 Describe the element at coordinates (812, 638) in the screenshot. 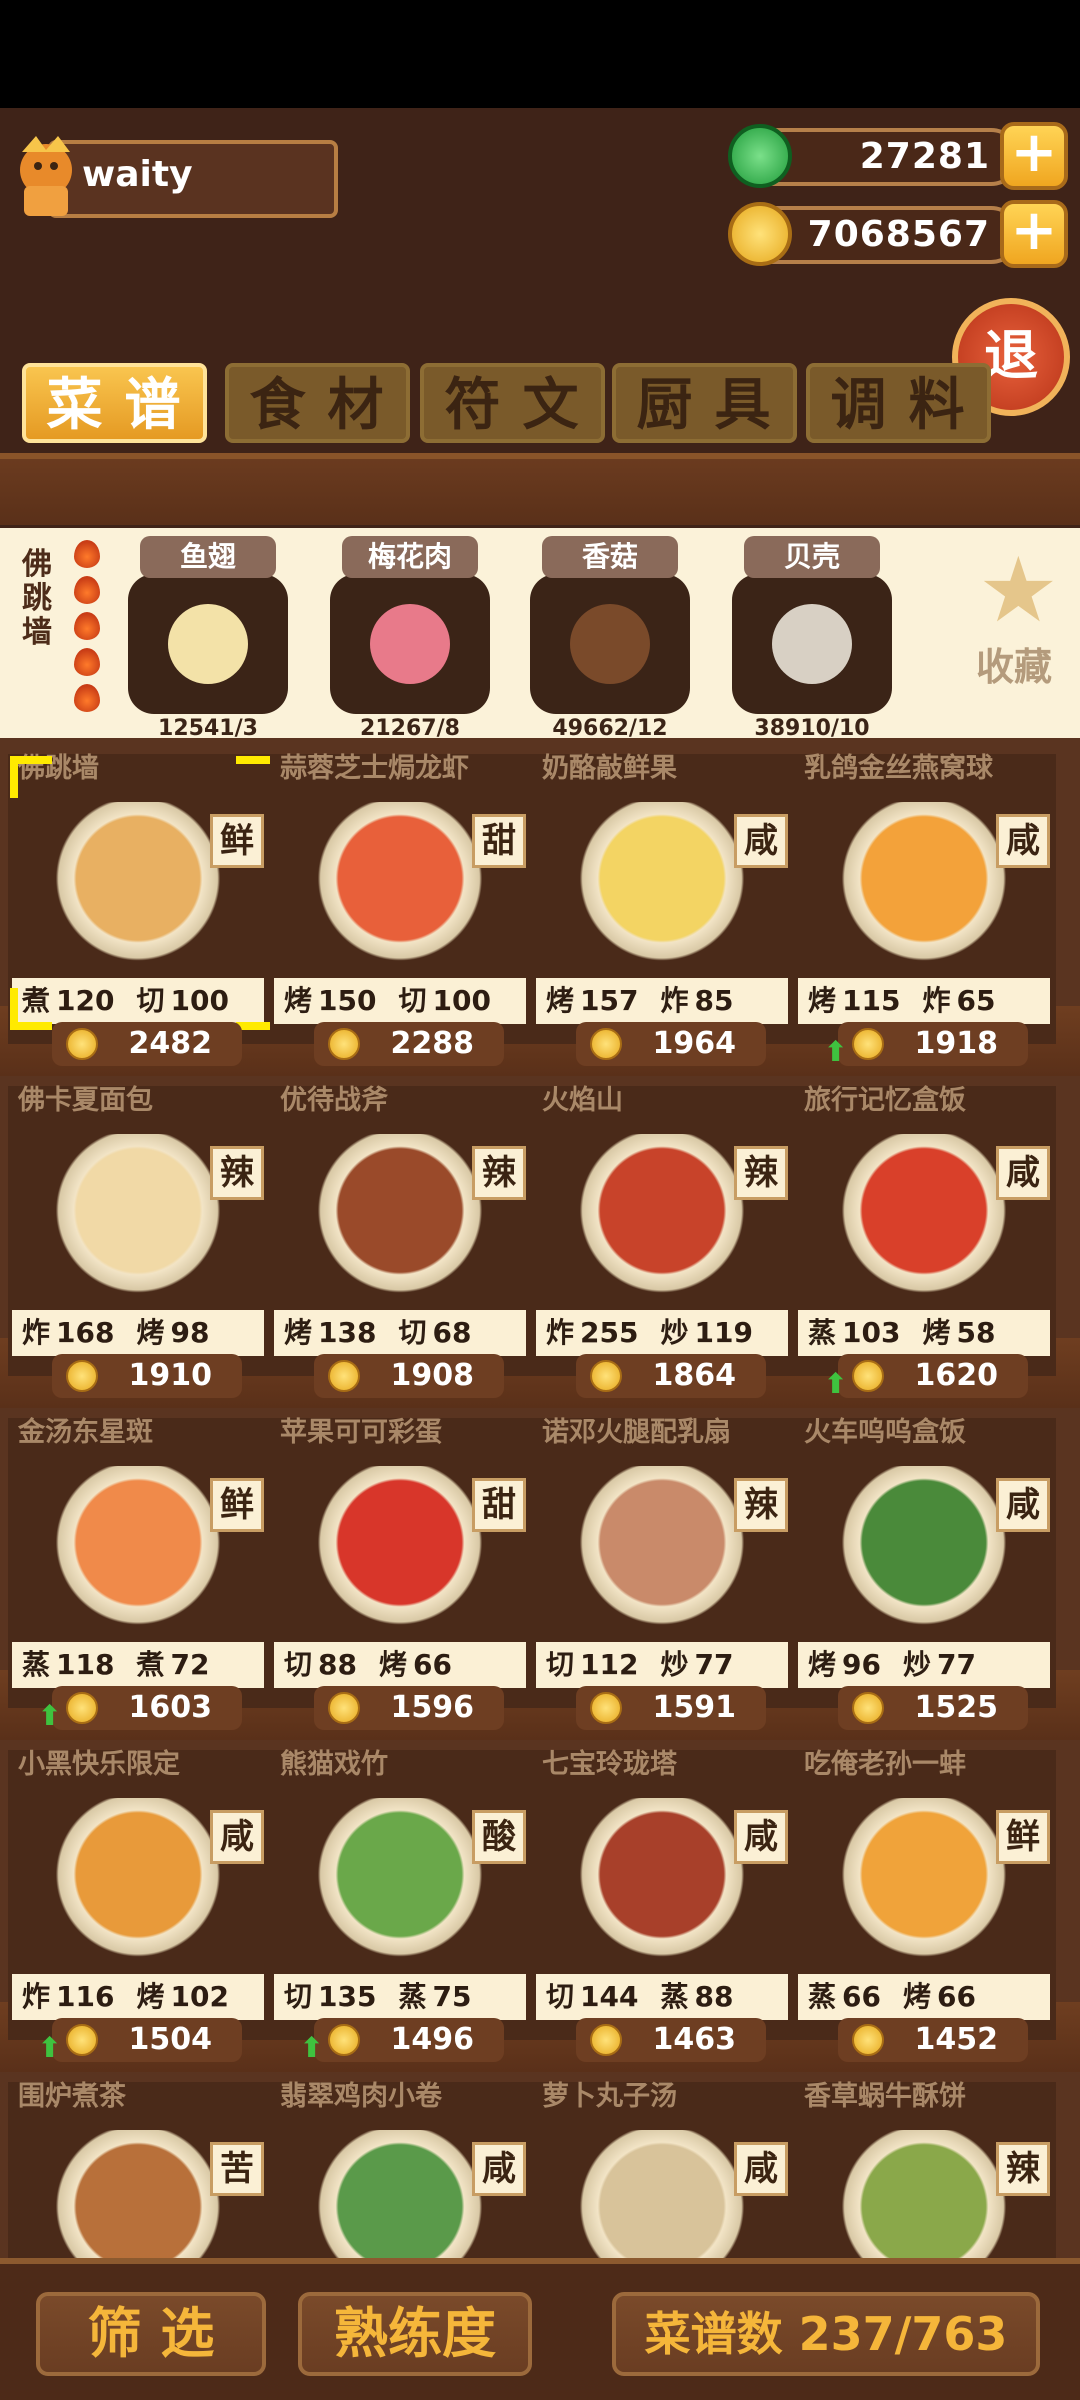

I see `ingredient-slot: 贝壳 38910/10` at that location.